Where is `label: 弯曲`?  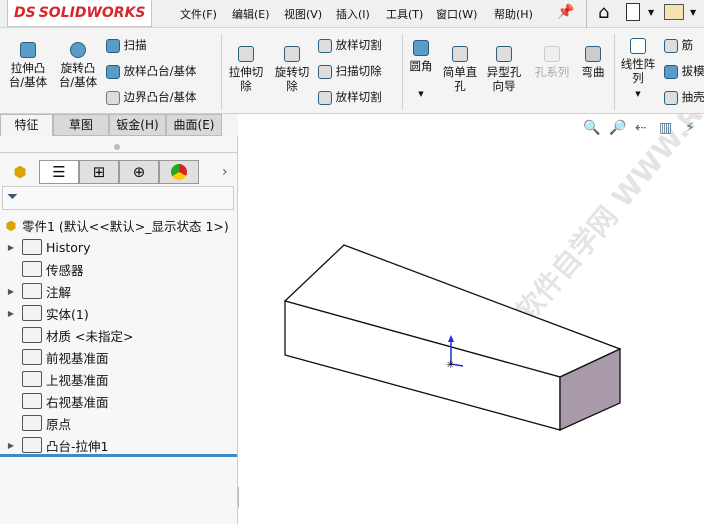
label: 弯曲 is located at coordinates (593, 72).